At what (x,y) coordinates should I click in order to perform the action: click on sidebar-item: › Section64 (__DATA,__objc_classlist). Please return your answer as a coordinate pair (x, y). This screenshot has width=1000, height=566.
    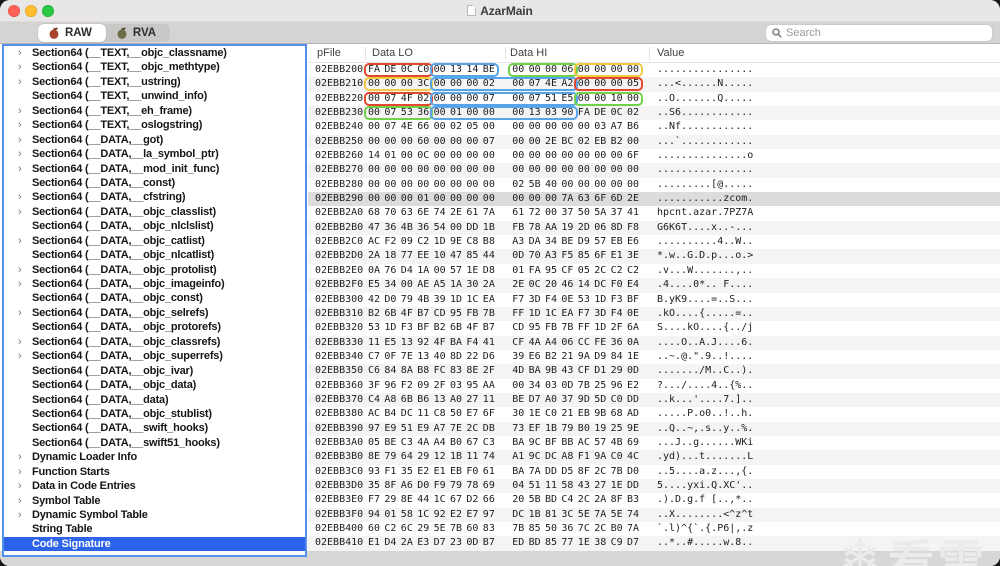
    Looking at the image, I should click on (154, 212).